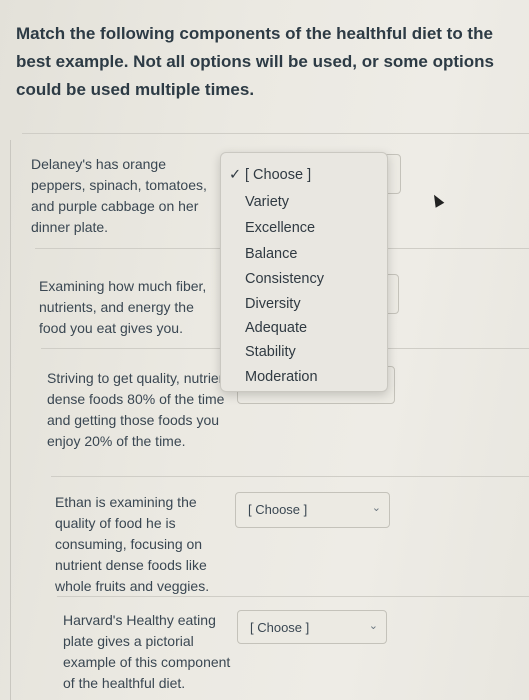  What do you see at coordinates (280, 228) in the screenshot?
I see `dropdown-option-excellence: Excellence` at bounding box center [280, 228].